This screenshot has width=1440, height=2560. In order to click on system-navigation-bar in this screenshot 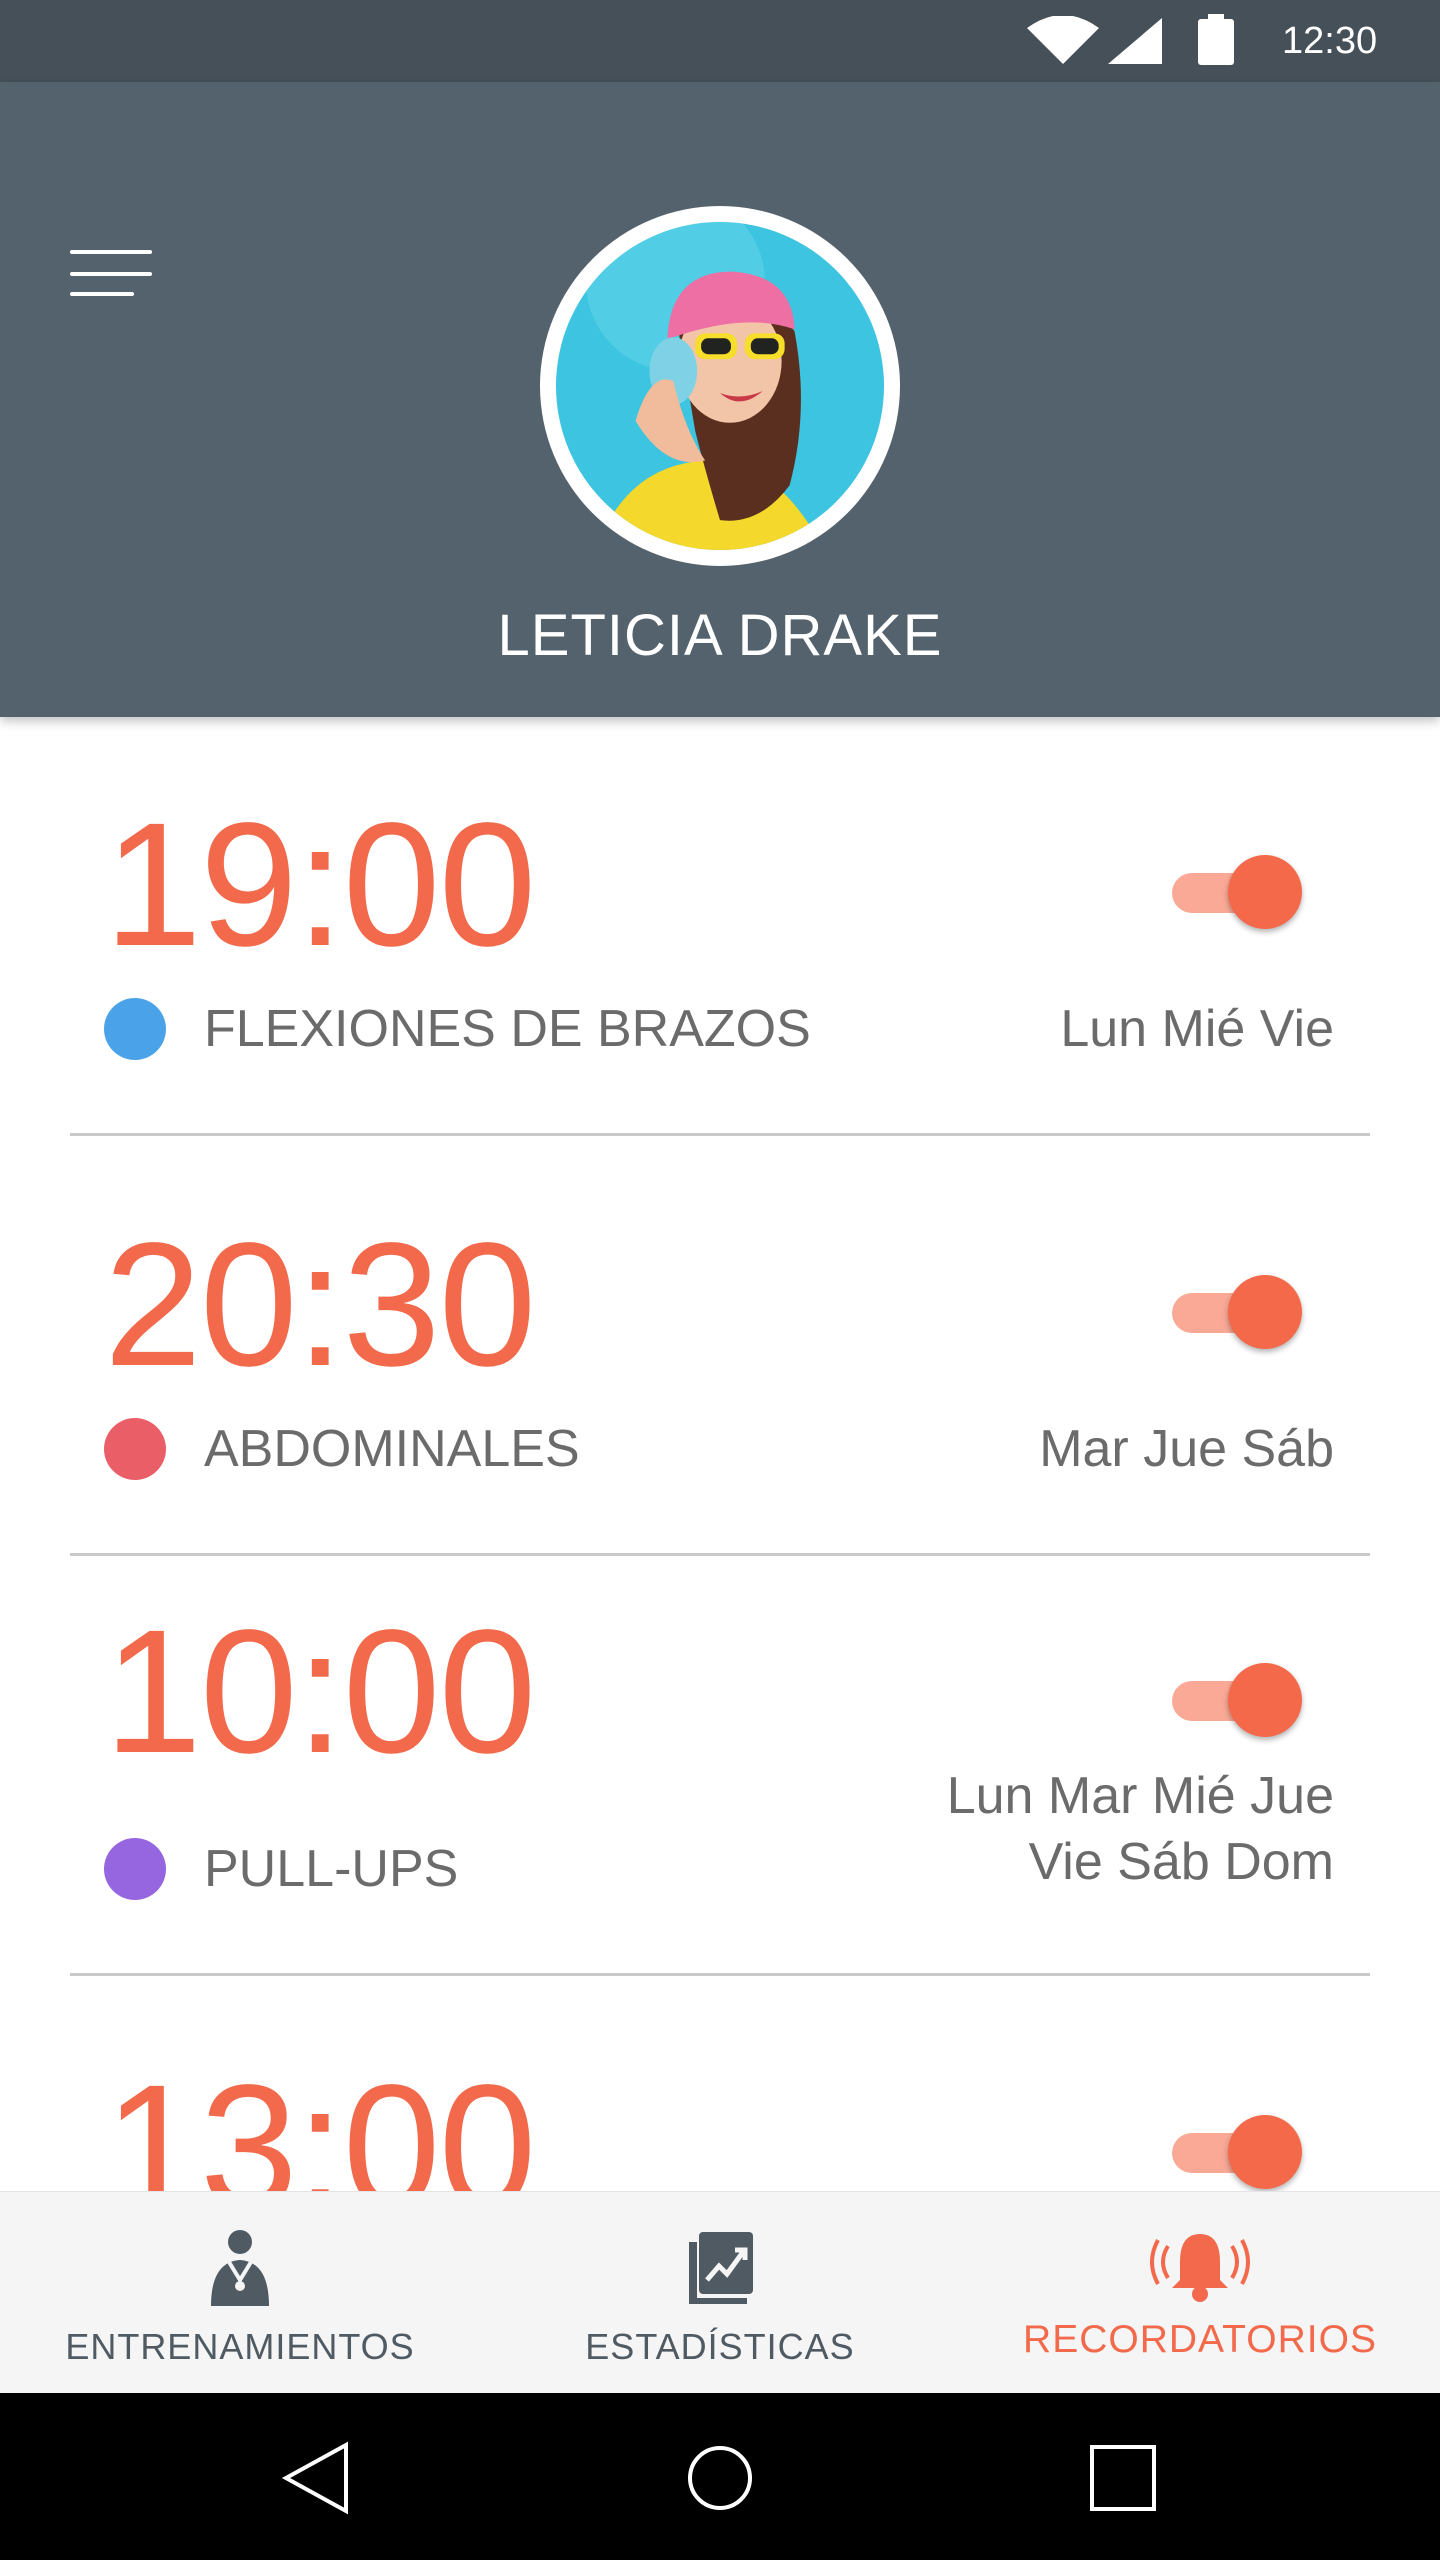, I will do `click(720, 2476)`.